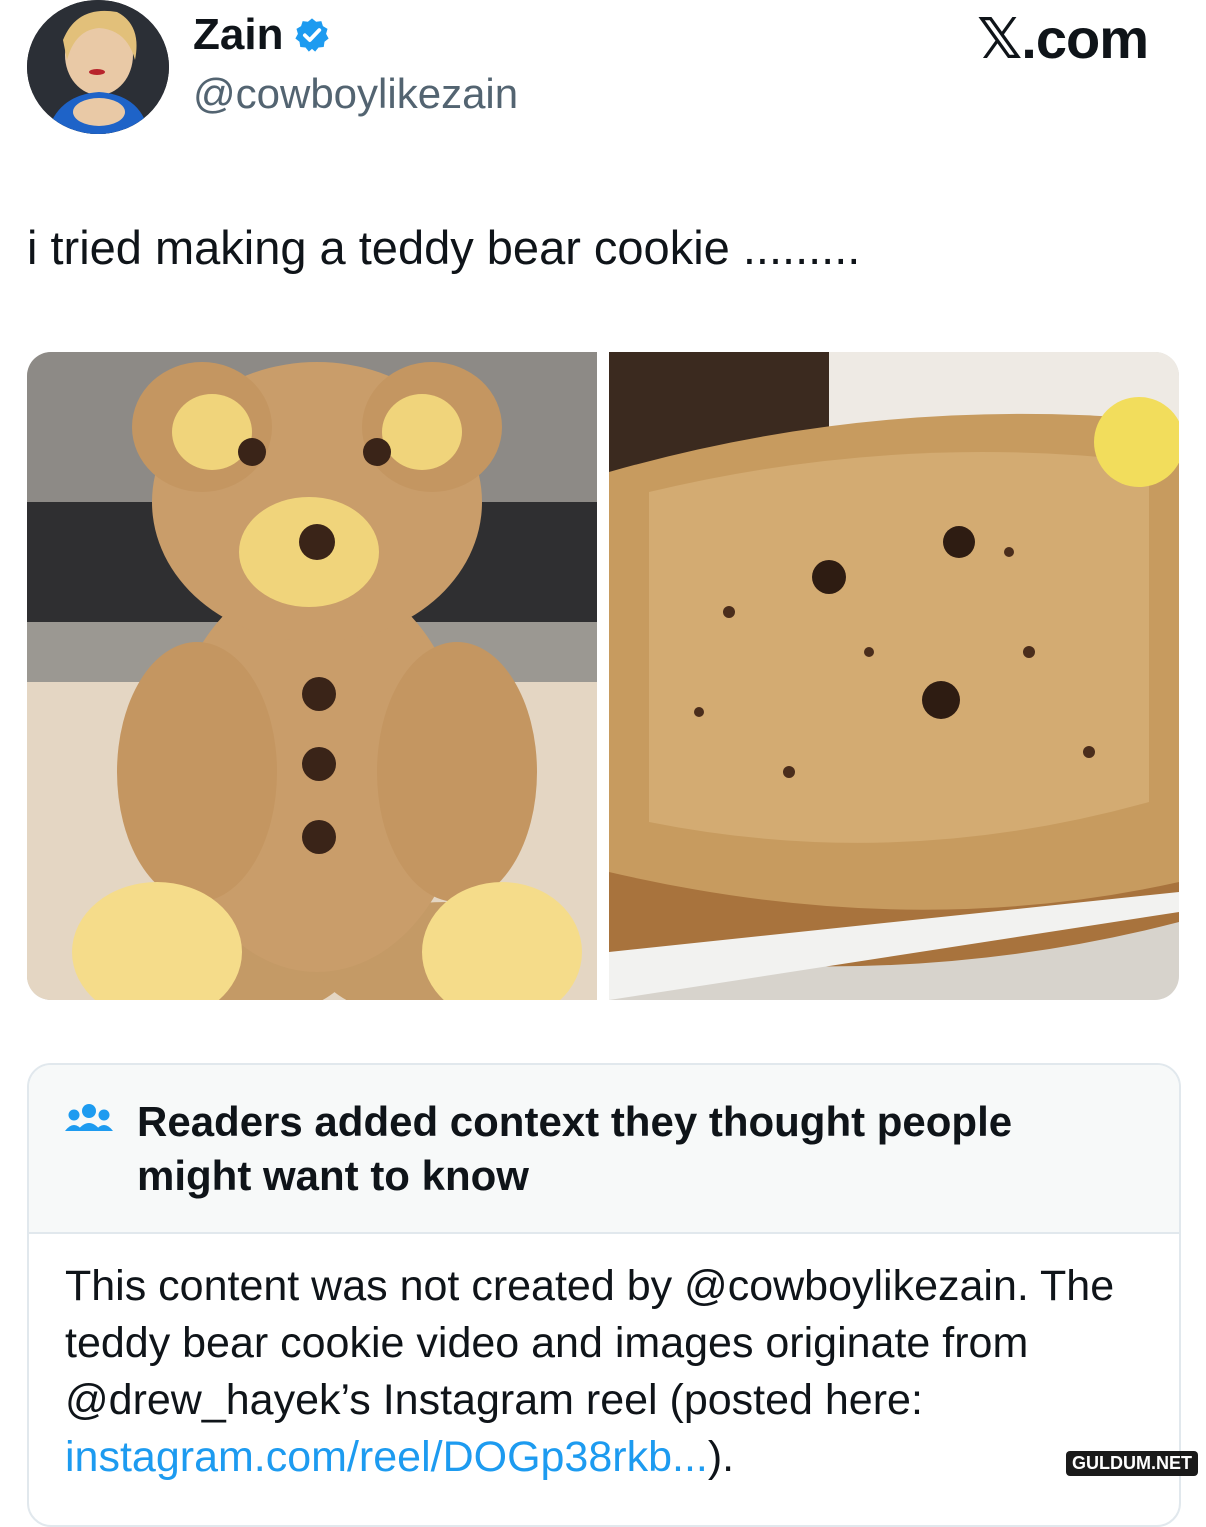 This screenshot has width=1206, height=1527. I want to click on avatar-image, so click(98, 67).